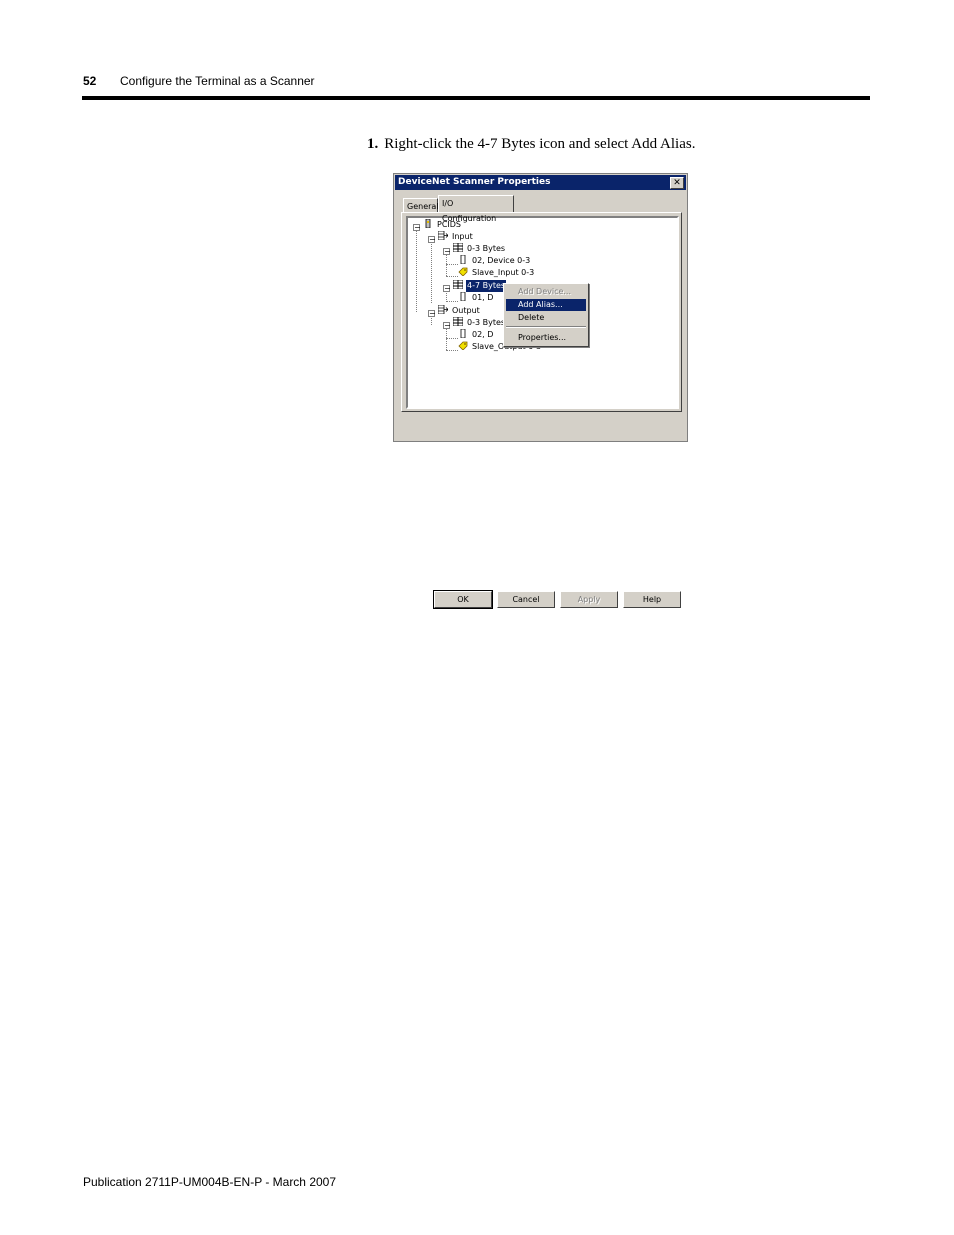 This screenshot has width=954, height=1235. I want to click on help-button: Help, so click(652, 599).